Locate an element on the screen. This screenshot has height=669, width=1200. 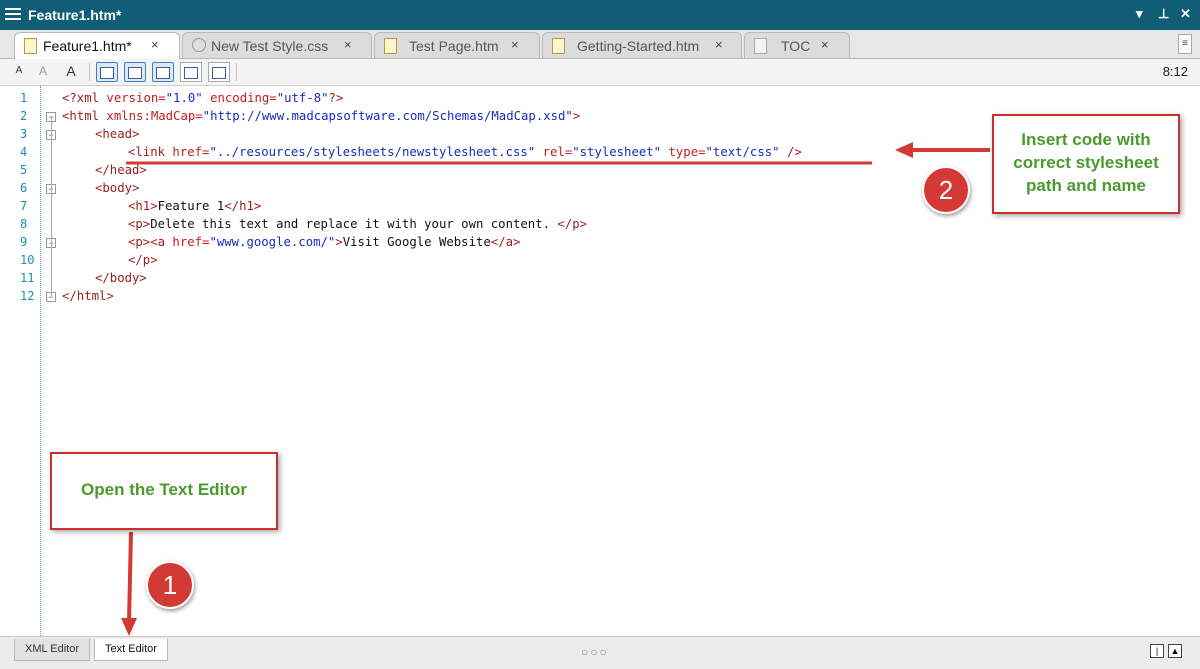
tab-feature1-htm: Feature1.htm* × is located at coordinates (97, 45).